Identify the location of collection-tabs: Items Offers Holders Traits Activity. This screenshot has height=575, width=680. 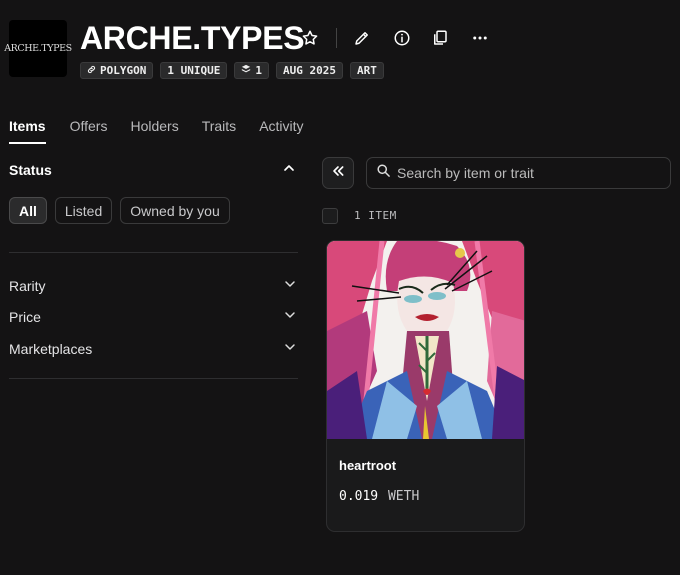
(168, 131).